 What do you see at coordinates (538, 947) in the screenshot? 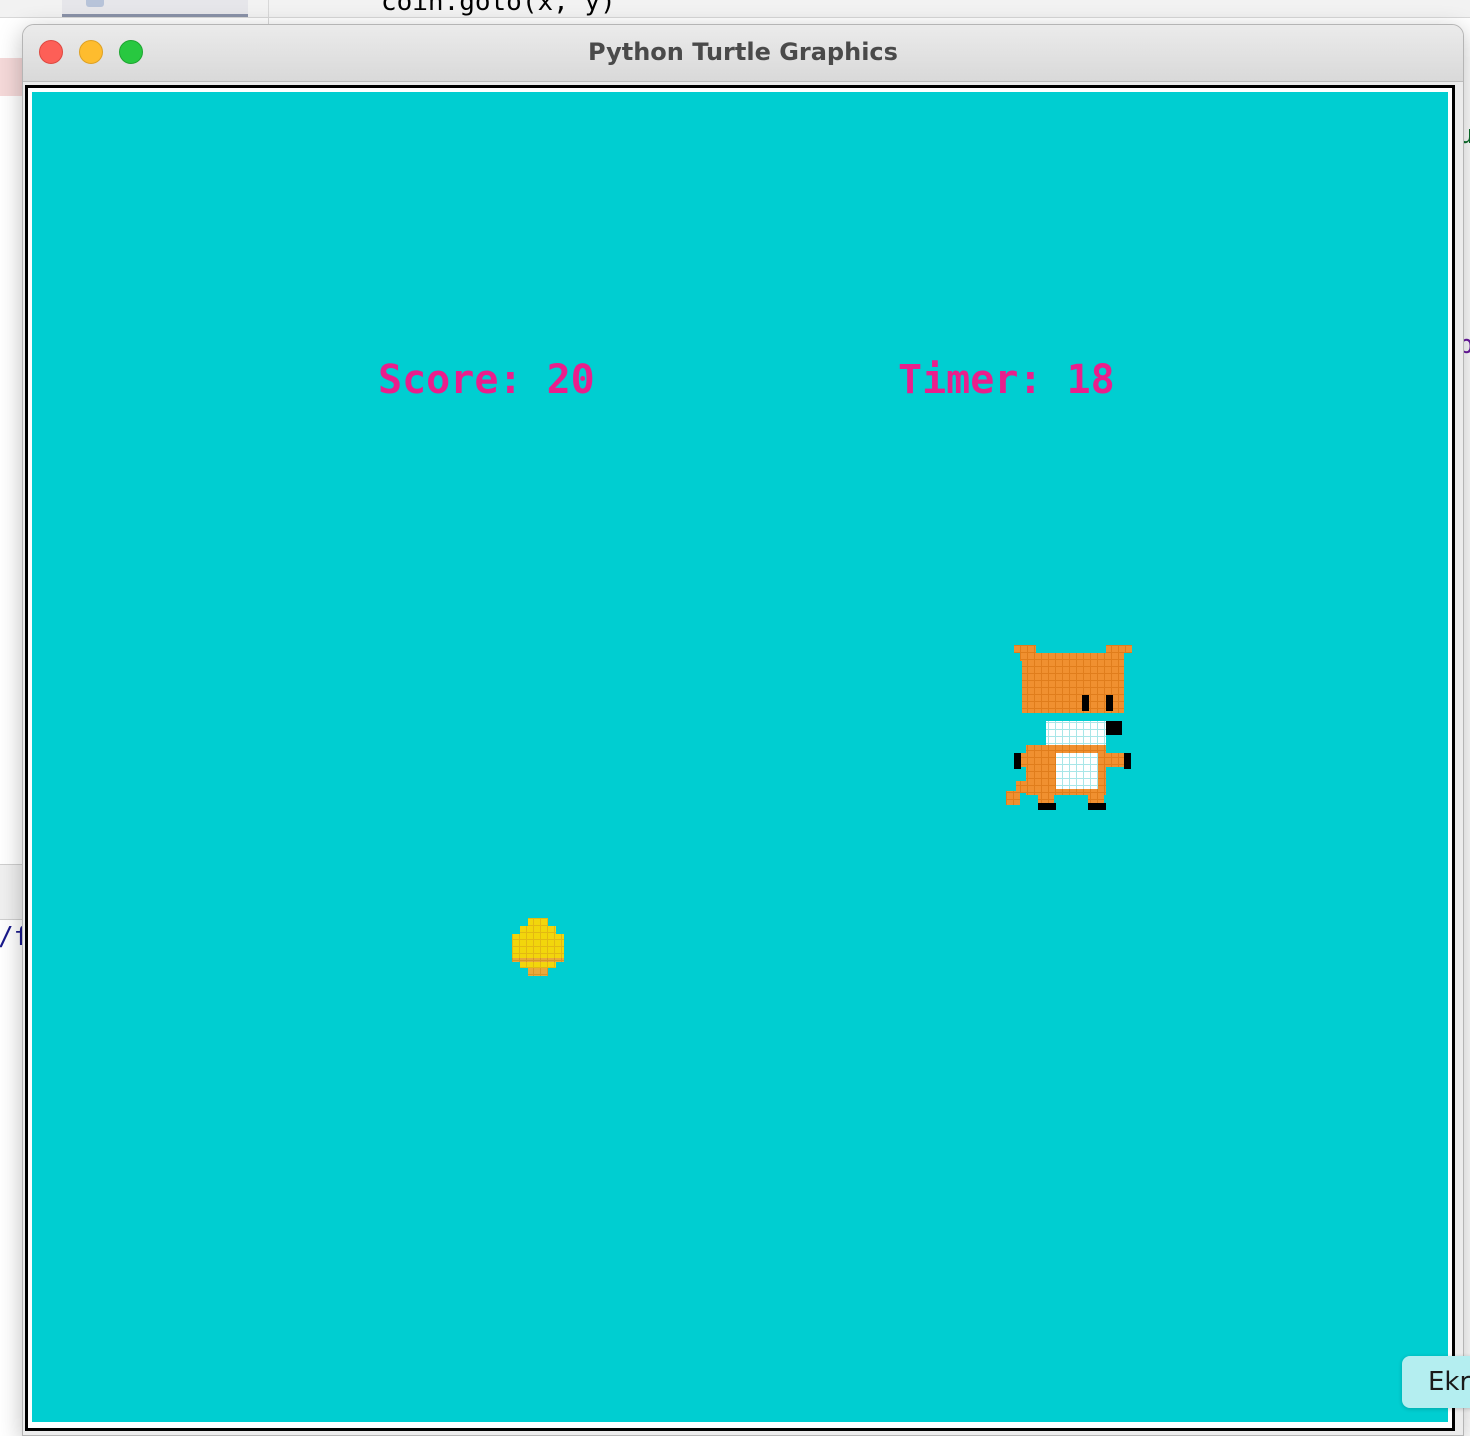
I see `coin-icon` at bounding box center [538, 947].